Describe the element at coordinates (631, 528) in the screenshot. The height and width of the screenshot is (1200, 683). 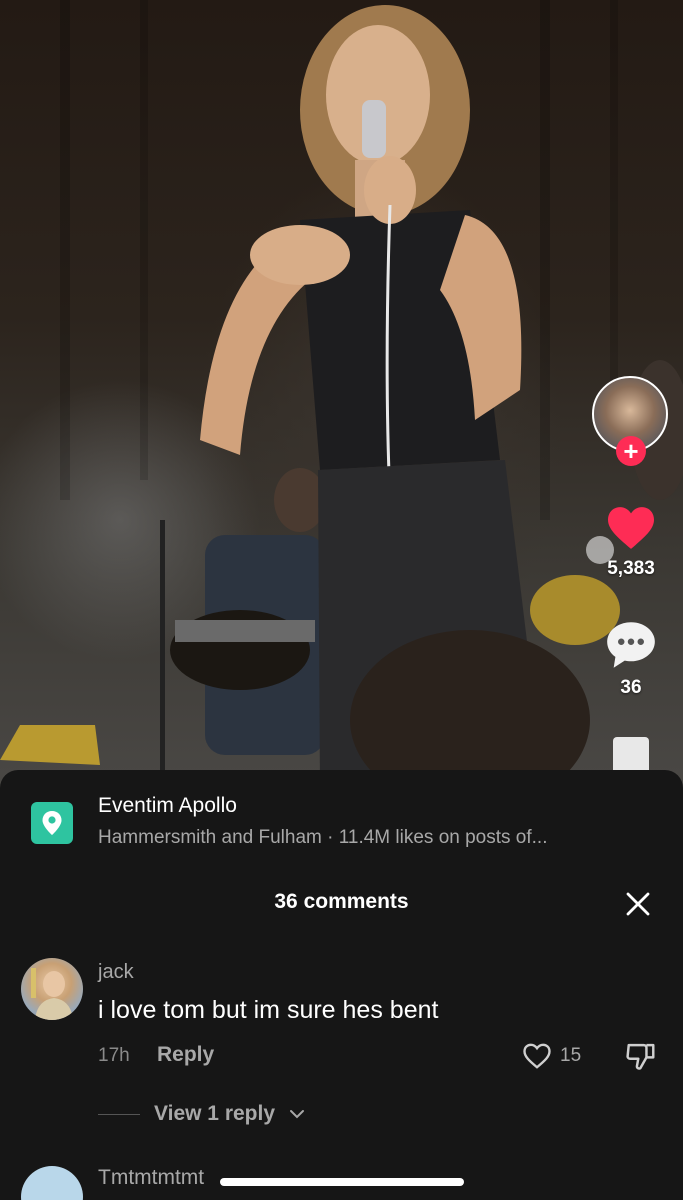
I see `heart-icon` at that location.